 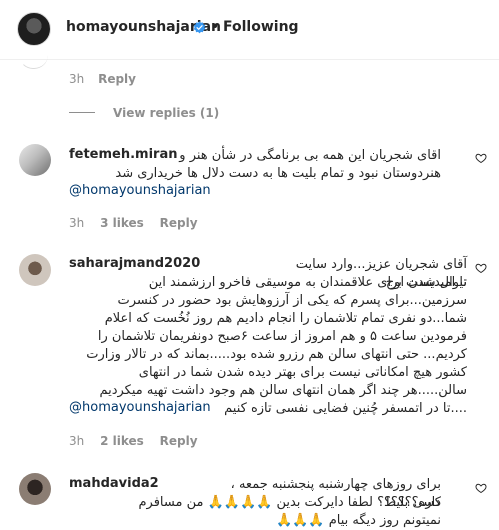 I want to click on following-button: Following, so click(x=261, y=27).